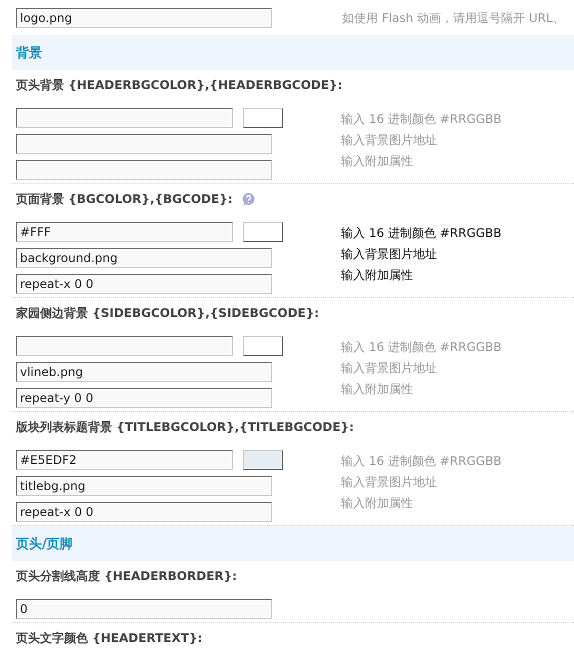  I want to click on field-label: 版块列表标题背景 {TITLEBGCOLOR},{TITLEBGCODE}:, so click(185, 427).